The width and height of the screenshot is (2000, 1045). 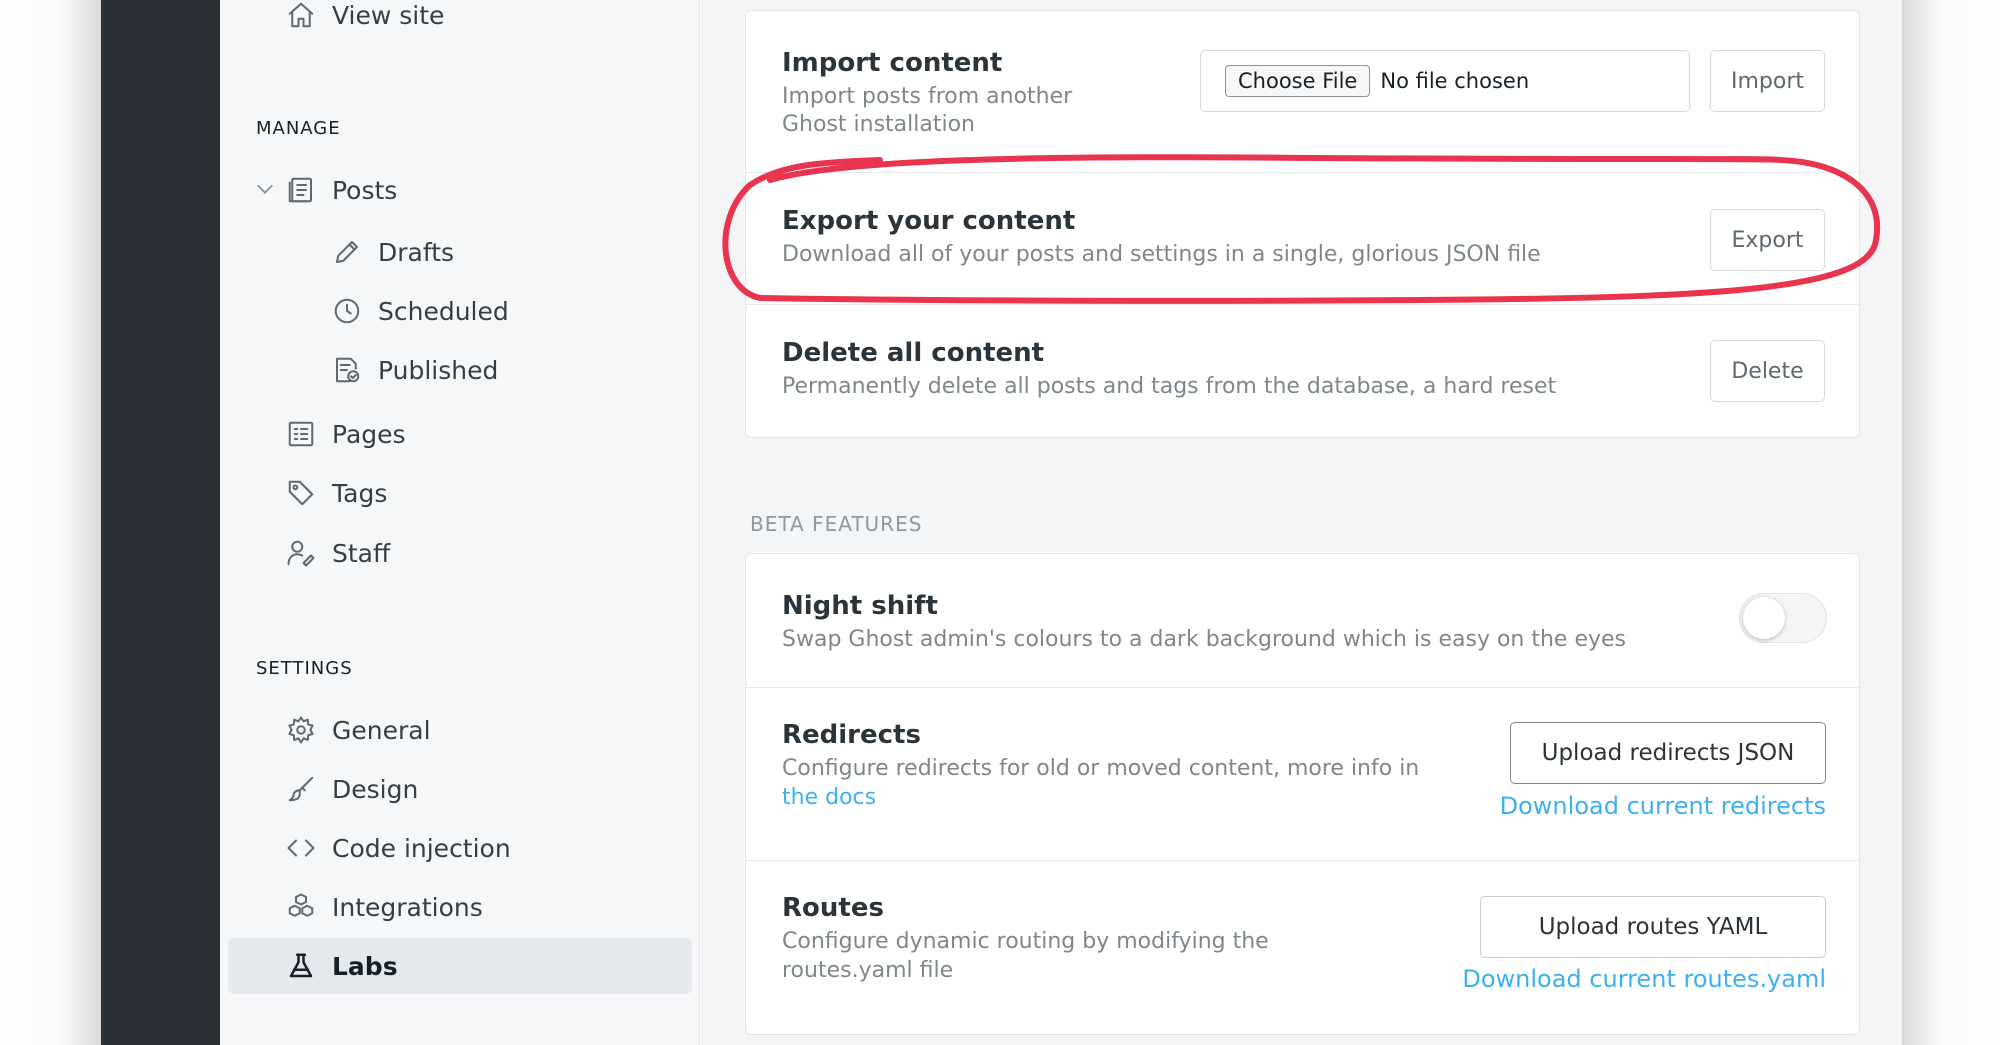 What do you see at coordinates (301, 553) in the screenshot?
I see `staff-icon` at bounding box center [301, 553].